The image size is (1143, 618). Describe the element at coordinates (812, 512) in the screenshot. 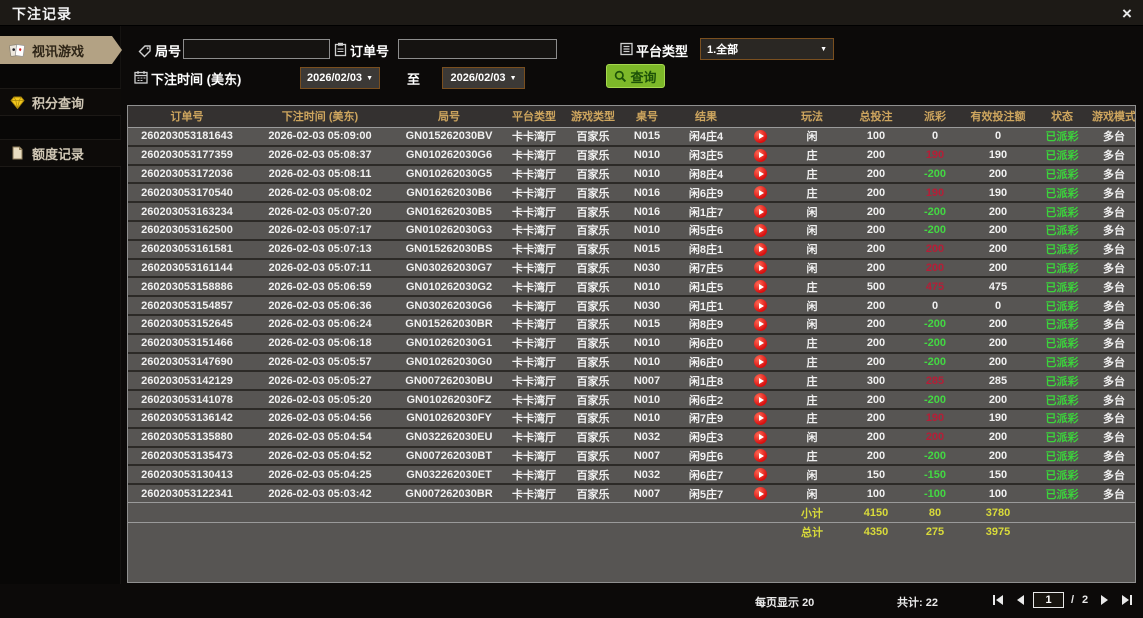

I see `subtotal-label: 小计` at that location.